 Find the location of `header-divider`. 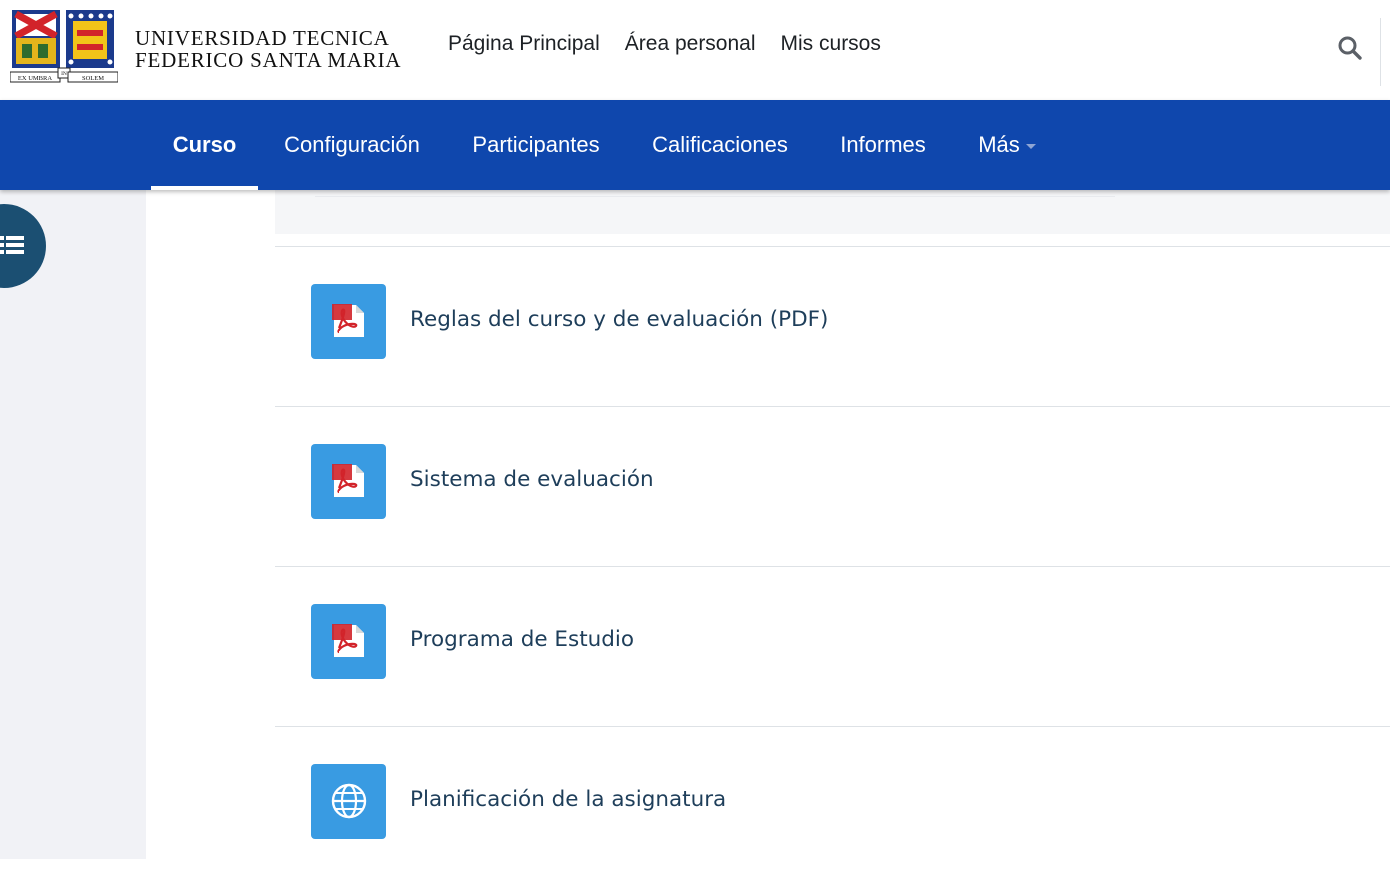

header-divider is located at coordinates (1380, 52).